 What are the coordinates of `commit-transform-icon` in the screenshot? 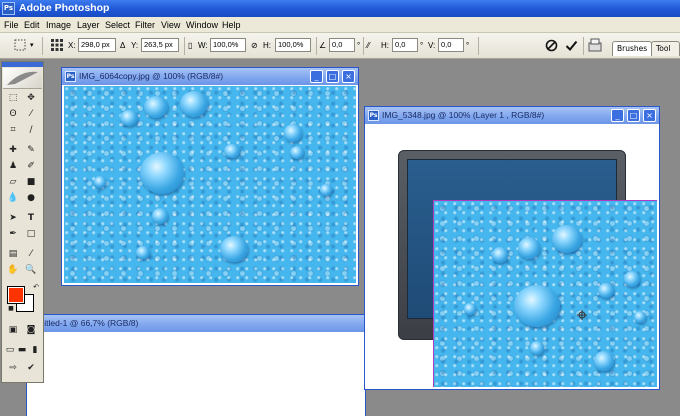 It's located at (571, 45).